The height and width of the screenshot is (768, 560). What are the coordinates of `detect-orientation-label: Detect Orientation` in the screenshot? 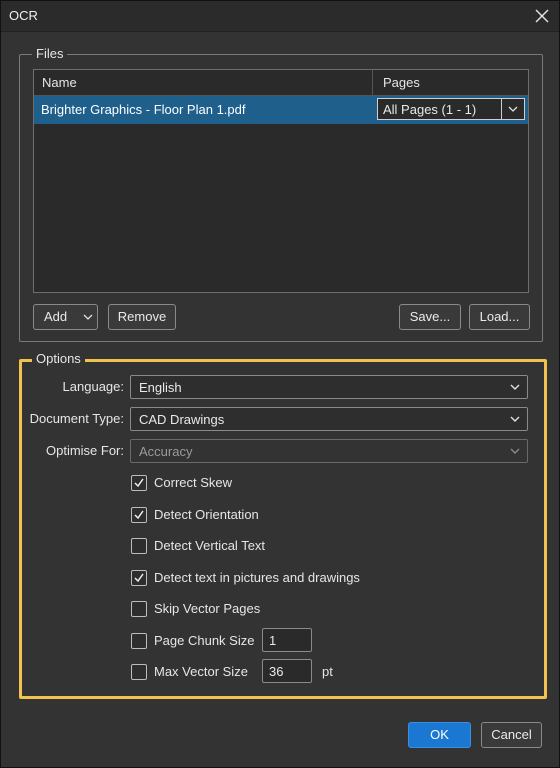 It's located at (206, 514).